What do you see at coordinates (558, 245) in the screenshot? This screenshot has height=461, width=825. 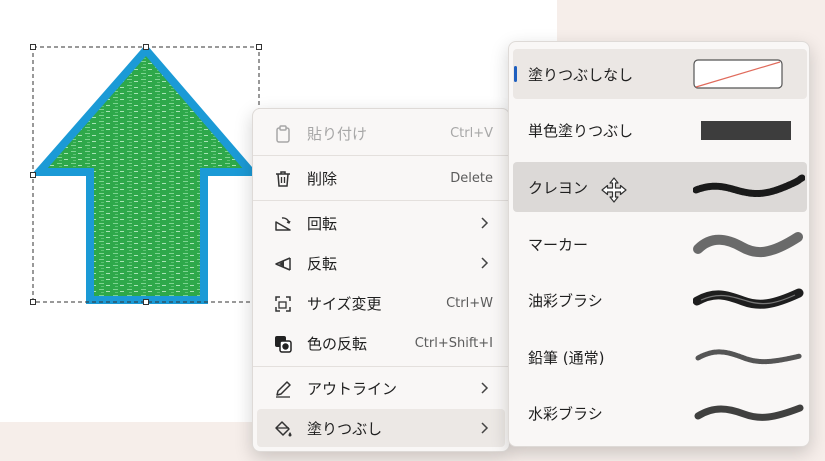 I see `fill-option-label: マーカー` at bounding box center [558, 245].